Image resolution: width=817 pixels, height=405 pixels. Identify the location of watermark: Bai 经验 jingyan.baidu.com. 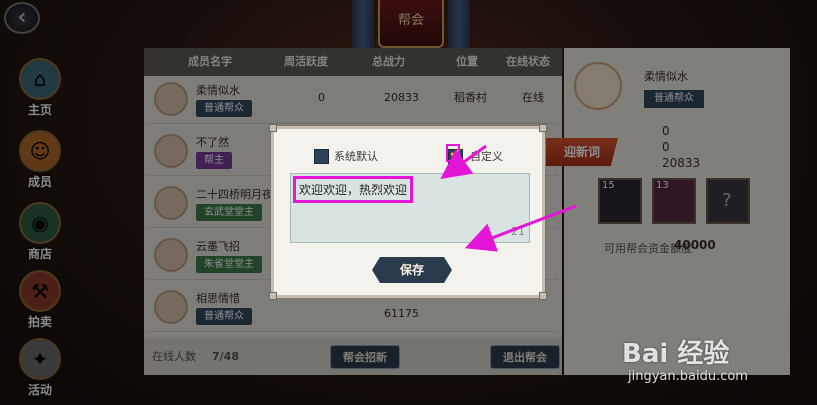
(717, 363).